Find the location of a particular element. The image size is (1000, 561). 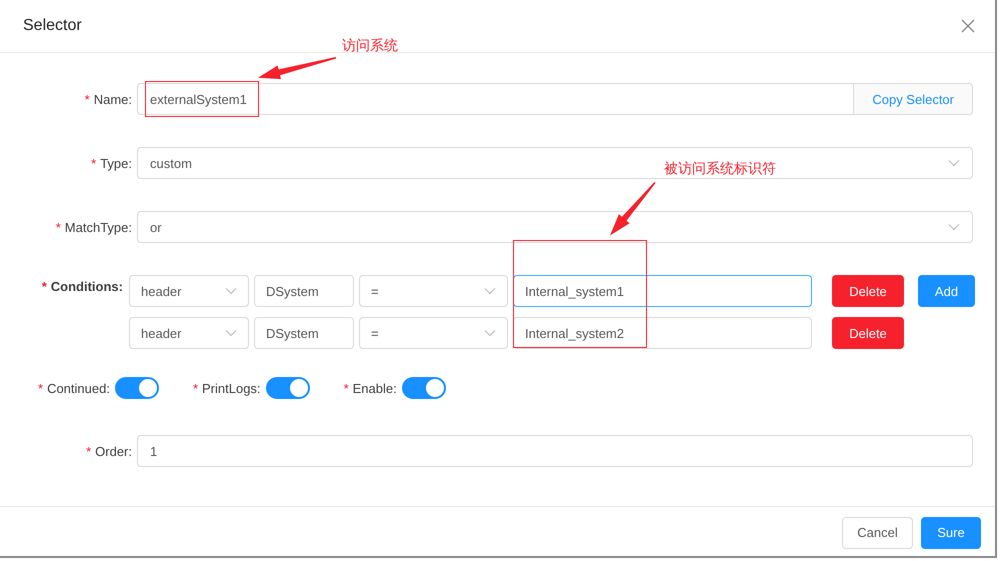

switch-label: PrintLogs: is located at coordinates (231, 388).